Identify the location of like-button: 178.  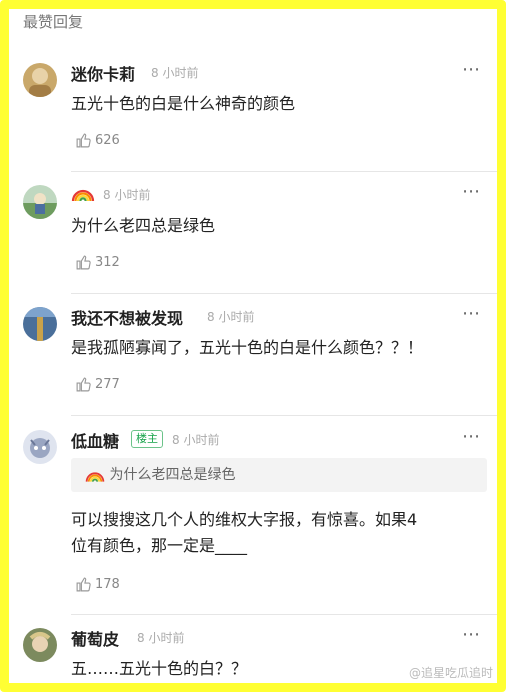
(97, 584).